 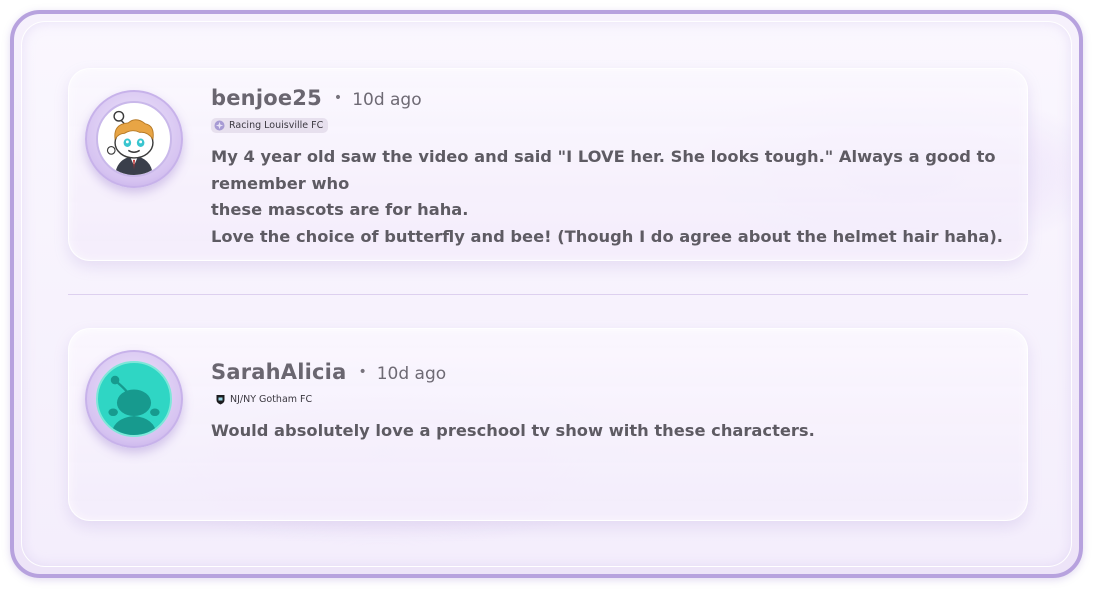 What do you see at coordinates (130, 142) in the screenshot?
I see `snoo-avatar-icon` at bounding box center [130, 142].